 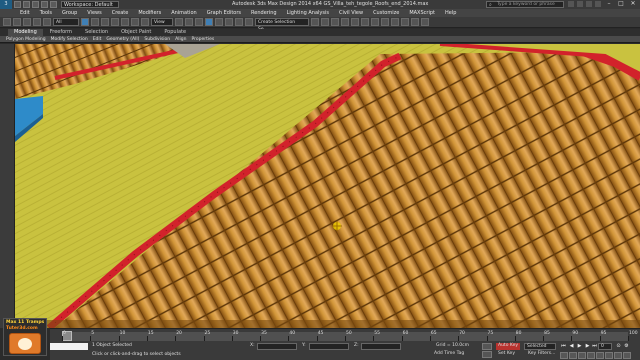 I want to click on rotate-icon, so click(x=135, y=22).